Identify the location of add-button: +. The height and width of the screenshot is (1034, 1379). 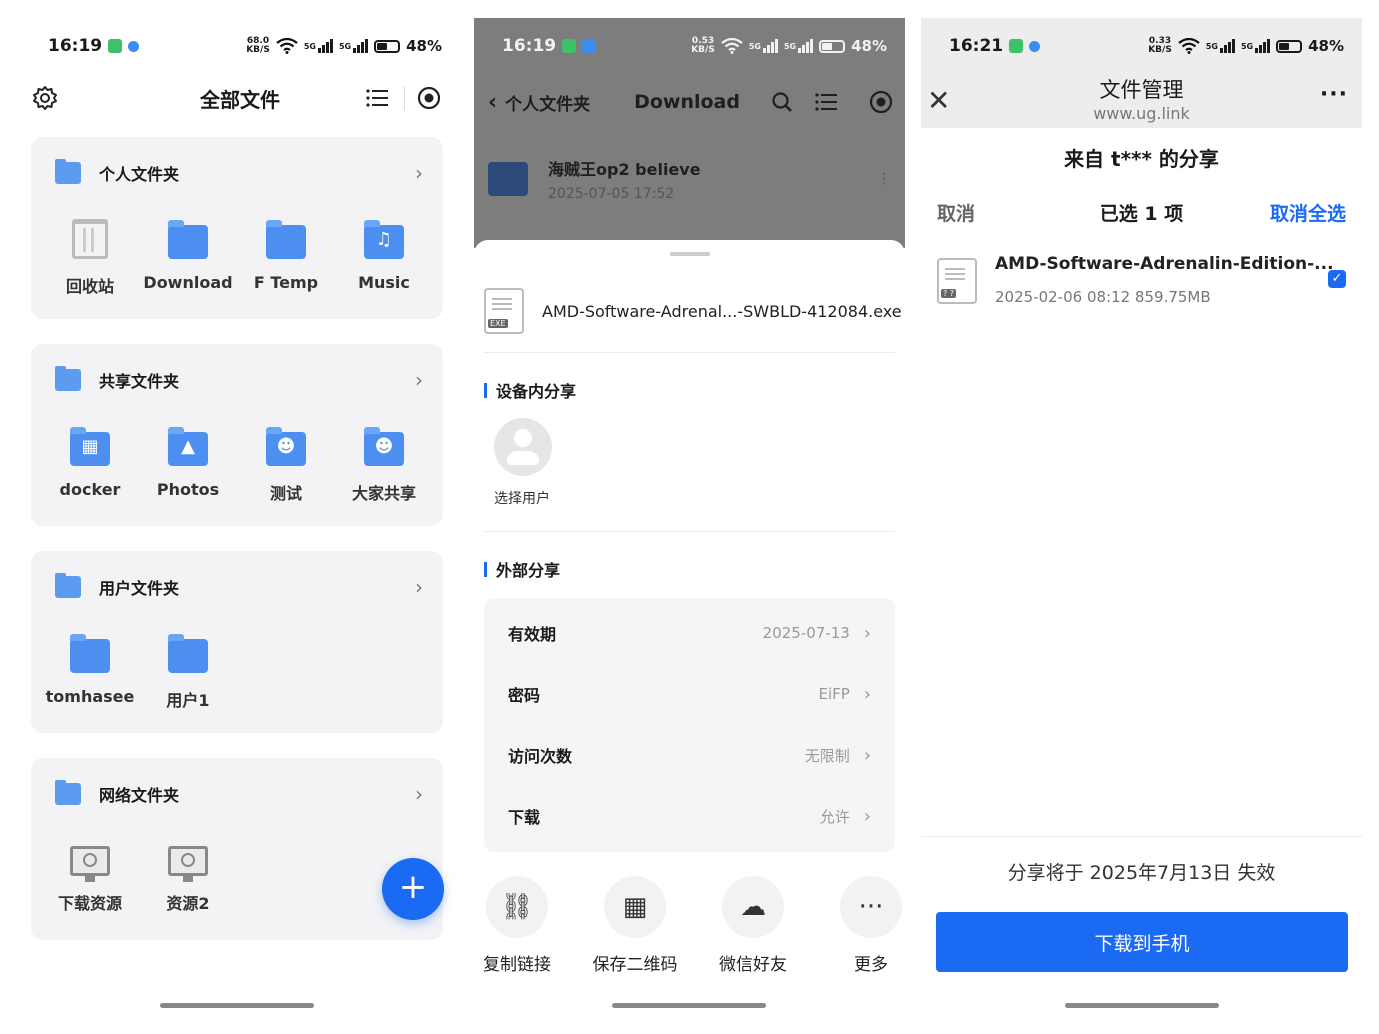
(413, 889).